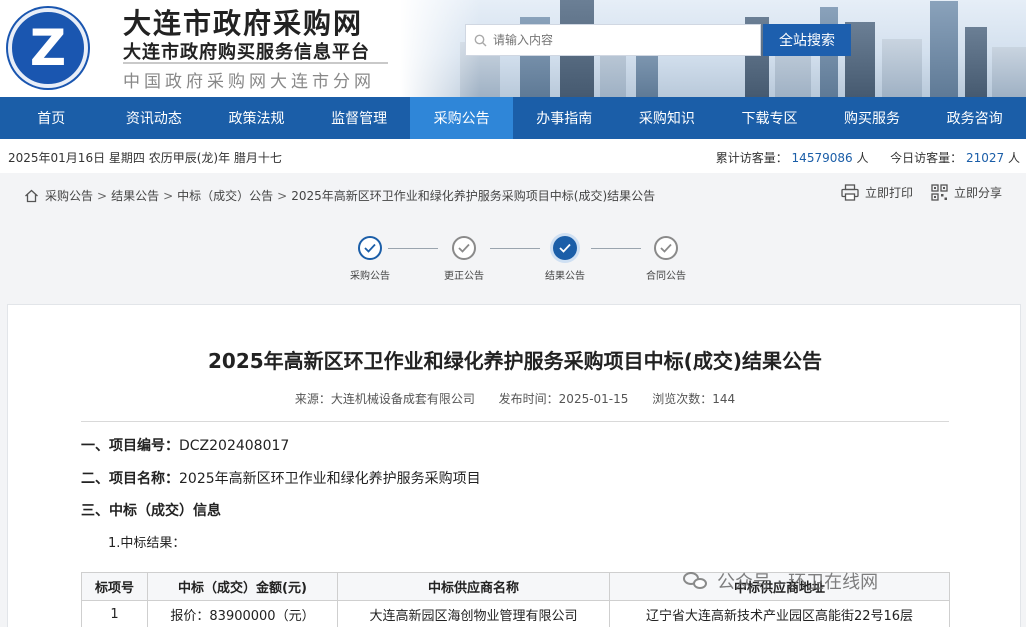  I want to click on nav-item-consult: 政务咨询, so click(974, 118).